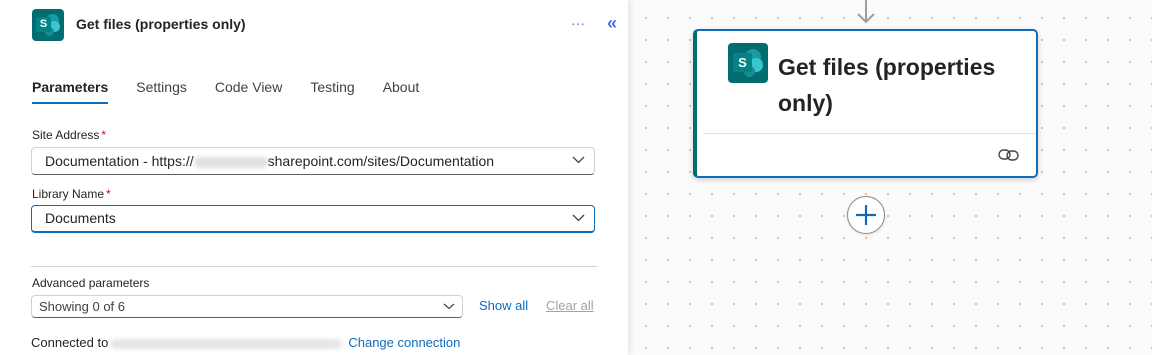  What do you see at coordinates (248, 91) in the screenshot?
I see `tab-code-view: Code View` at bounding box center [248, 91].